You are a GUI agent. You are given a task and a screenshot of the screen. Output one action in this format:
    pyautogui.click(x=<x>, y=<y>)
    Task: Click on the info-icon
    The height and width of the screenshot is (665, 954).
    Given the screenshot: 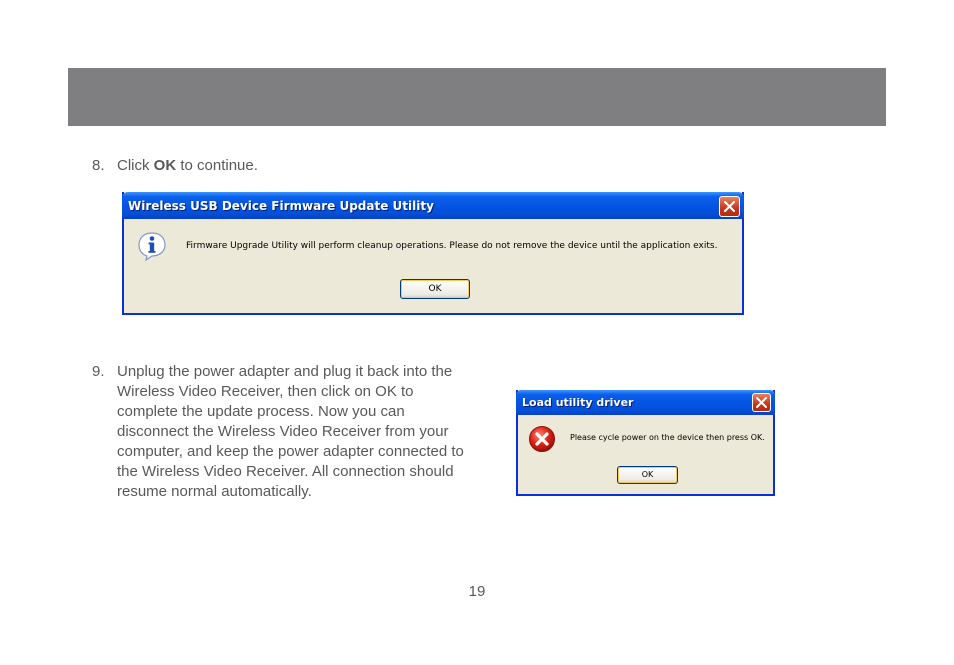 What is the action you would take?
    pyautogui.click(x=152, y=248)
    